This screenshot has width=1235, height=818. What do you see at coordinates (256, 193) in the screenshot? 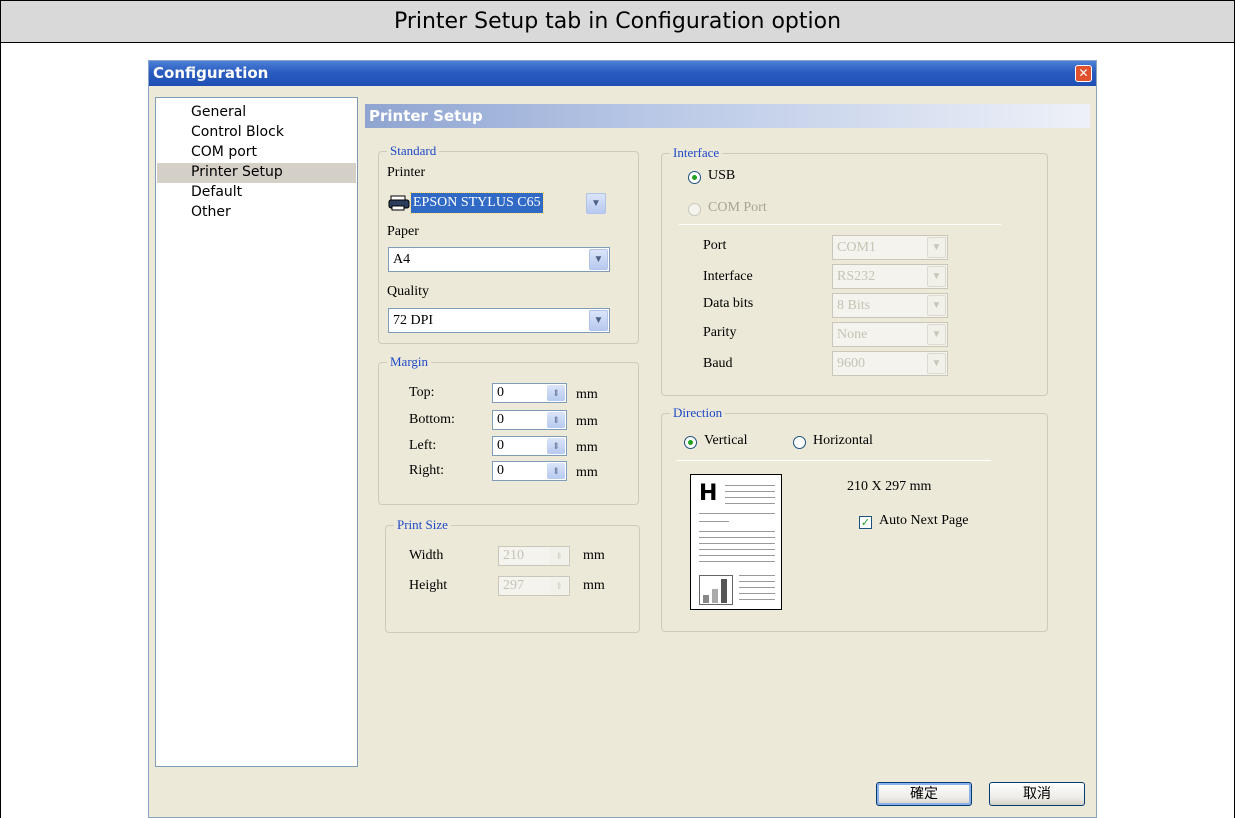
I see `nav-item-default: Default` at bounding box center [256, 193].